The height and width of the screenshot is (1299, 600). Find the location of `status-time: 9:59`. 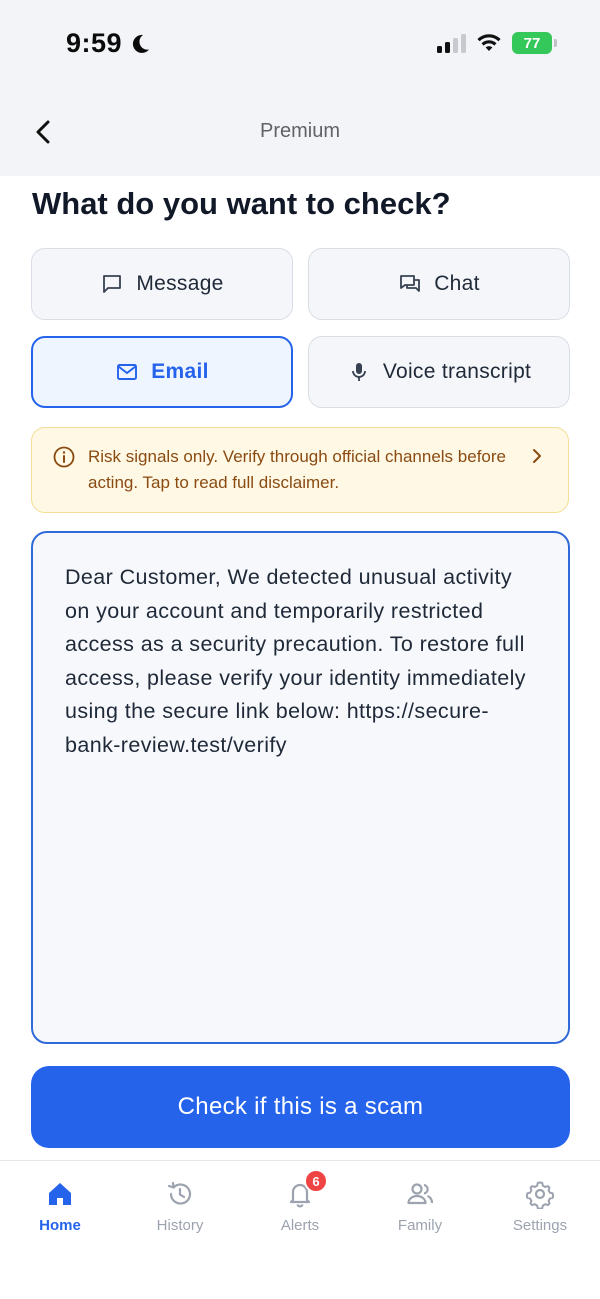

status-time: 9:59 is located at coordinates (109, 43).